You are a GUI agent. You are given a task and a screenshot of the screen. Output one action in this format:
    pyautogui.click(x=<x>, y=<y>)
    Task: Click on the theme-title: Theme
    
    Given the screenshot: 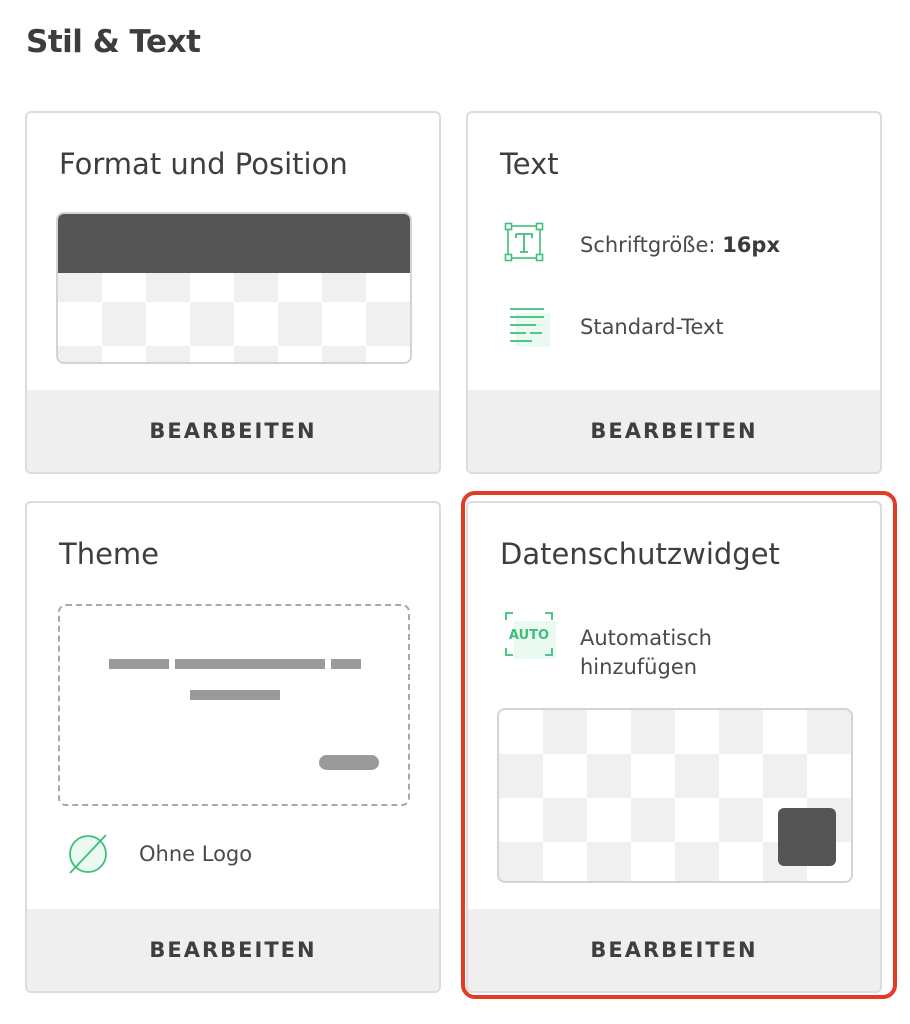 What is the action you would take?
    pyautogui.click(x=109, y=554)
    